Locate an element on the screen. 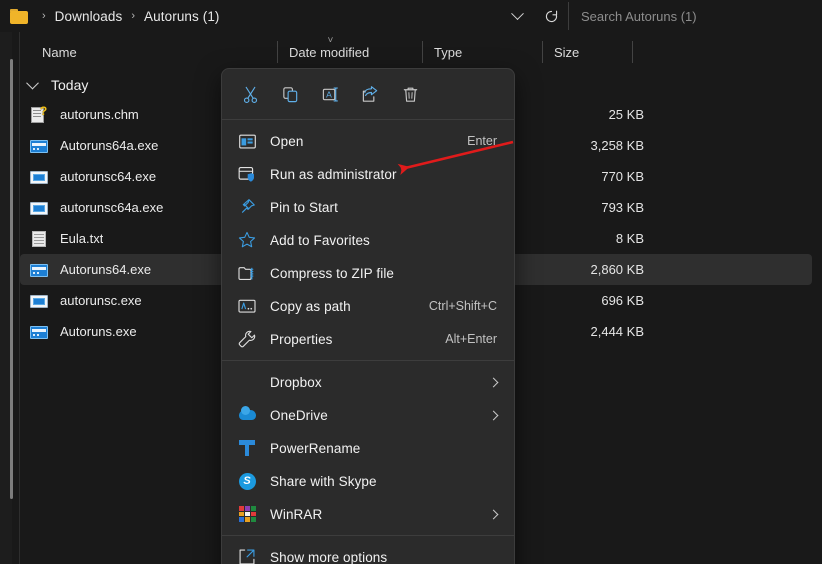  powerrename-icon is located at coordinates (247, 448).